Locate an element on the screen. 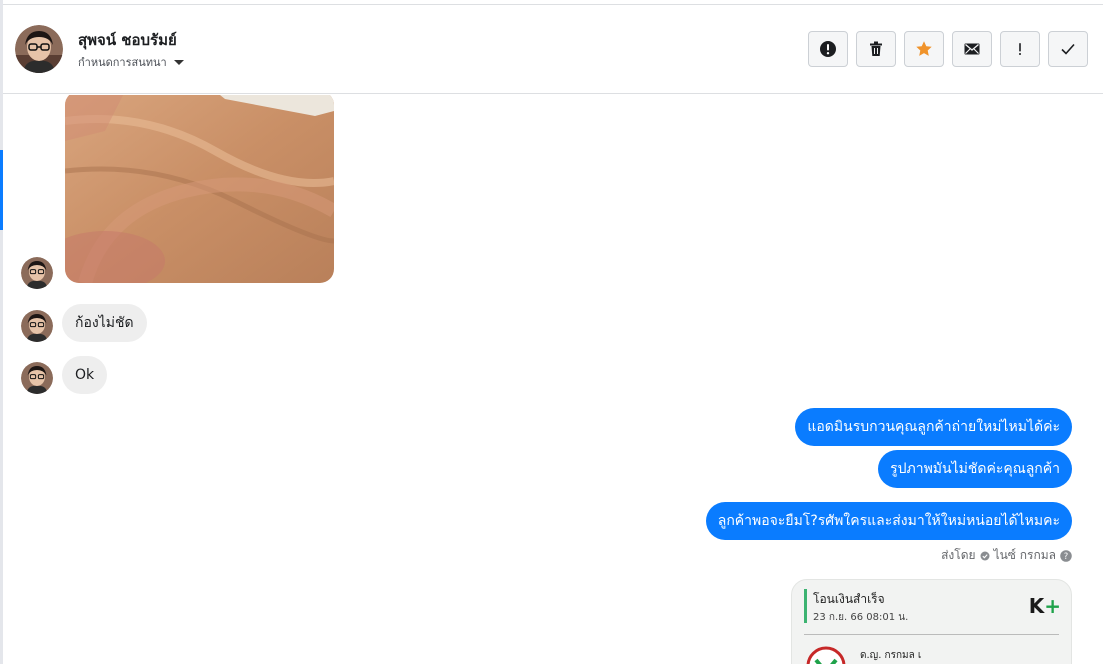 This screenshot has height=664, width=1103. slip-title: โอนเงินสำเร็จ is located at coordinates (849, 599).